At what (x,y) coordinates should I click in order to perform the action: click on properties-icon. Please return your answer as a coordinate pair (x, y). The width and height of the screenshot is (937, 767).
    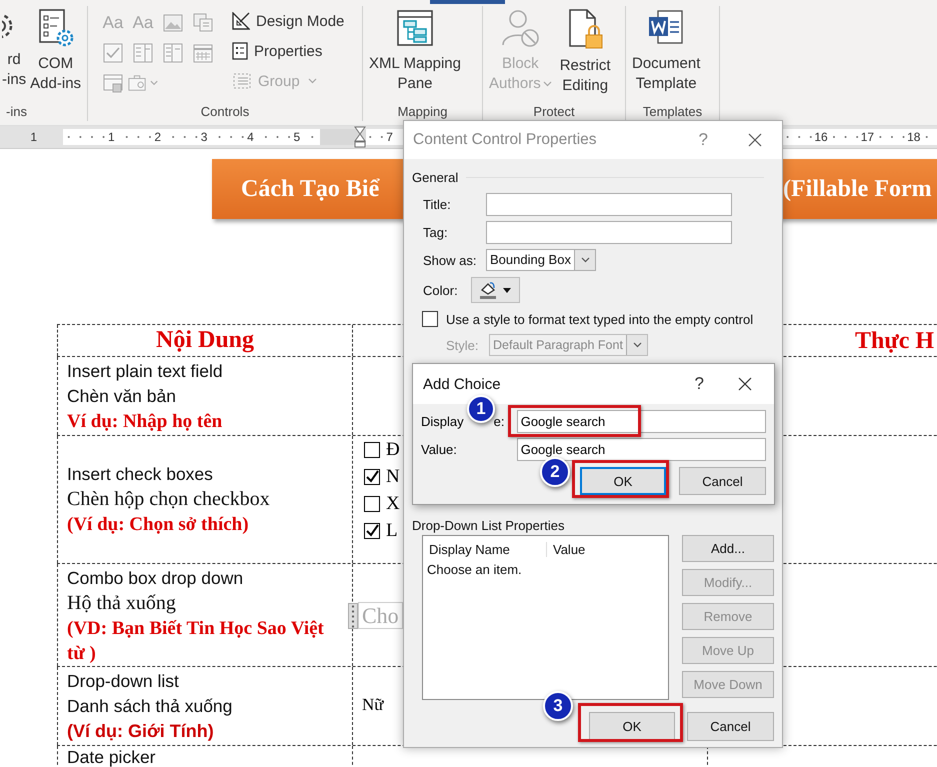
    Looking at the image, I should click on (240, 51).